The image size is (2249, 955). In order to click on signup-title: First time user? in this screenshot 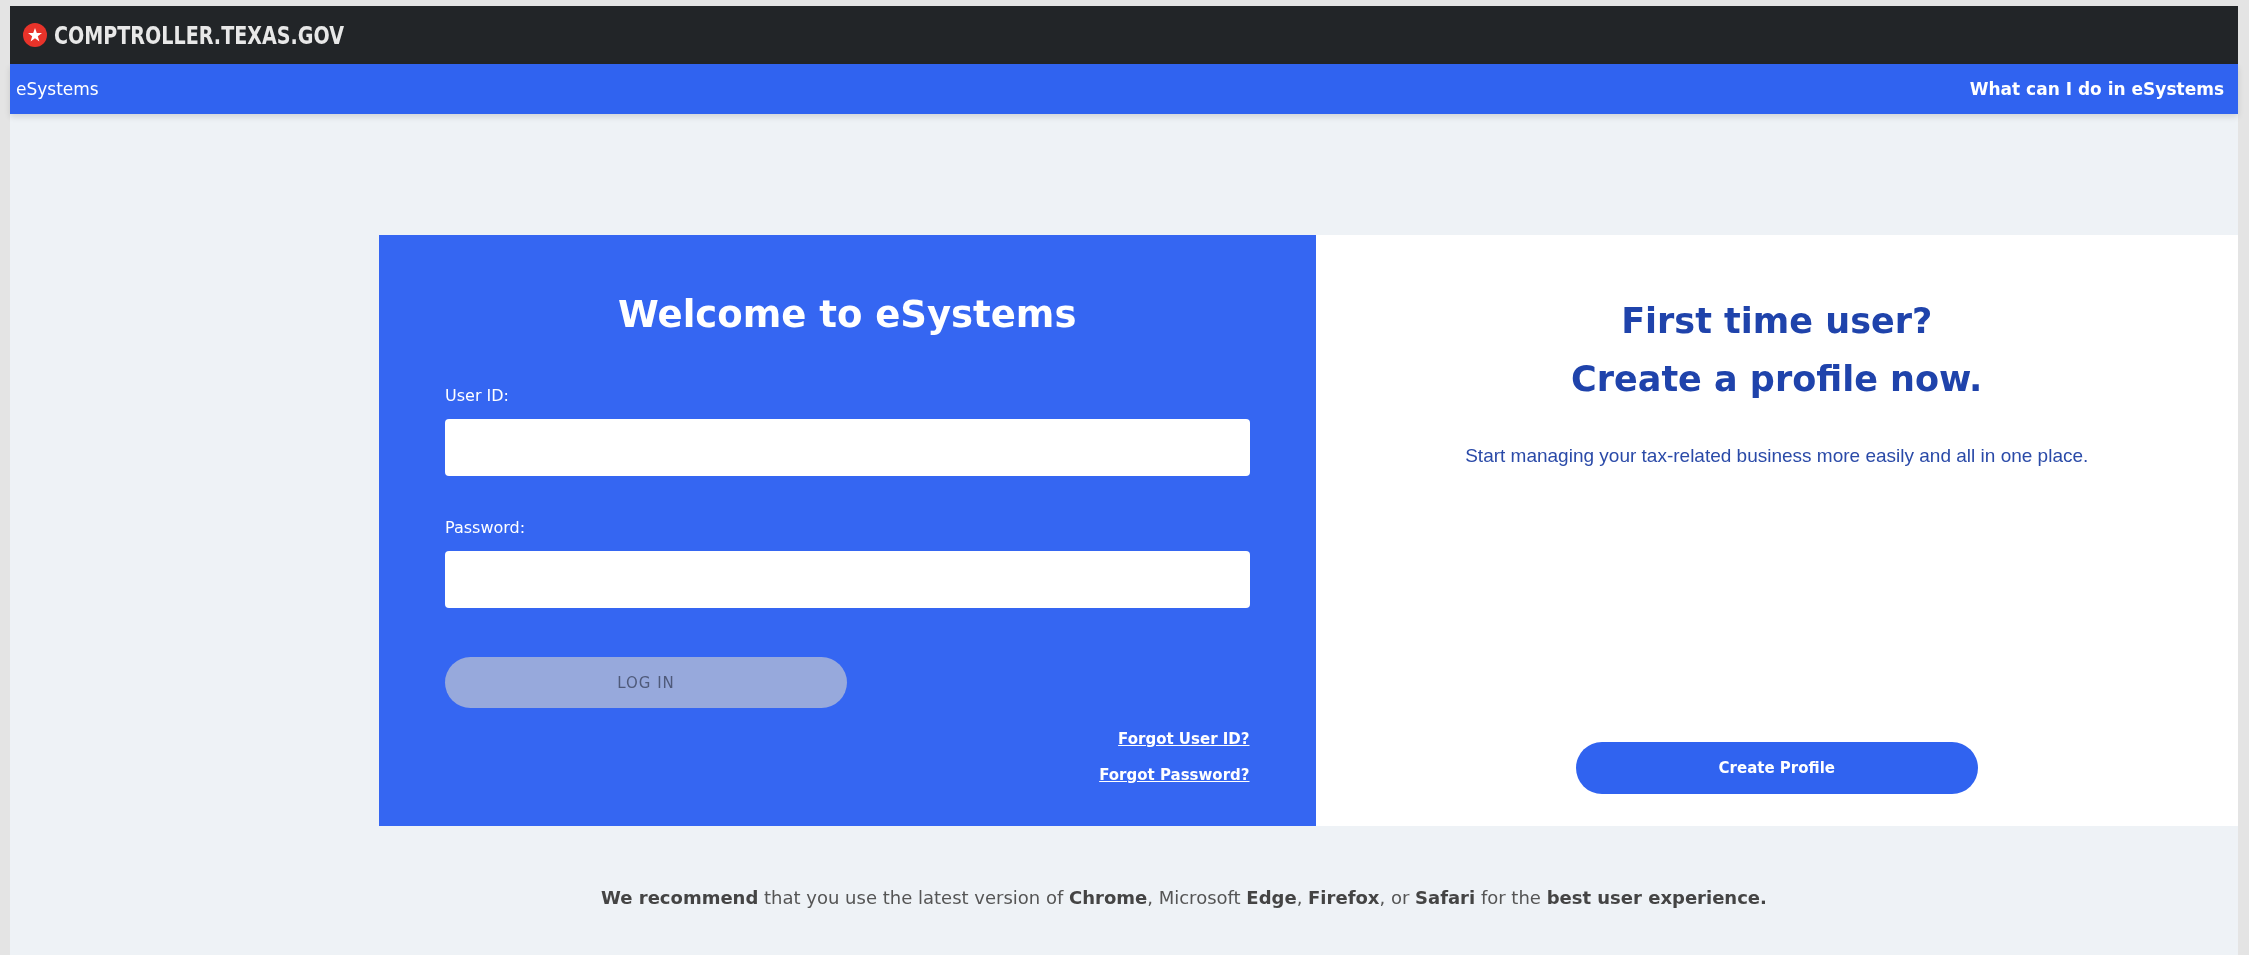, I will do `click(1777, 321)`.